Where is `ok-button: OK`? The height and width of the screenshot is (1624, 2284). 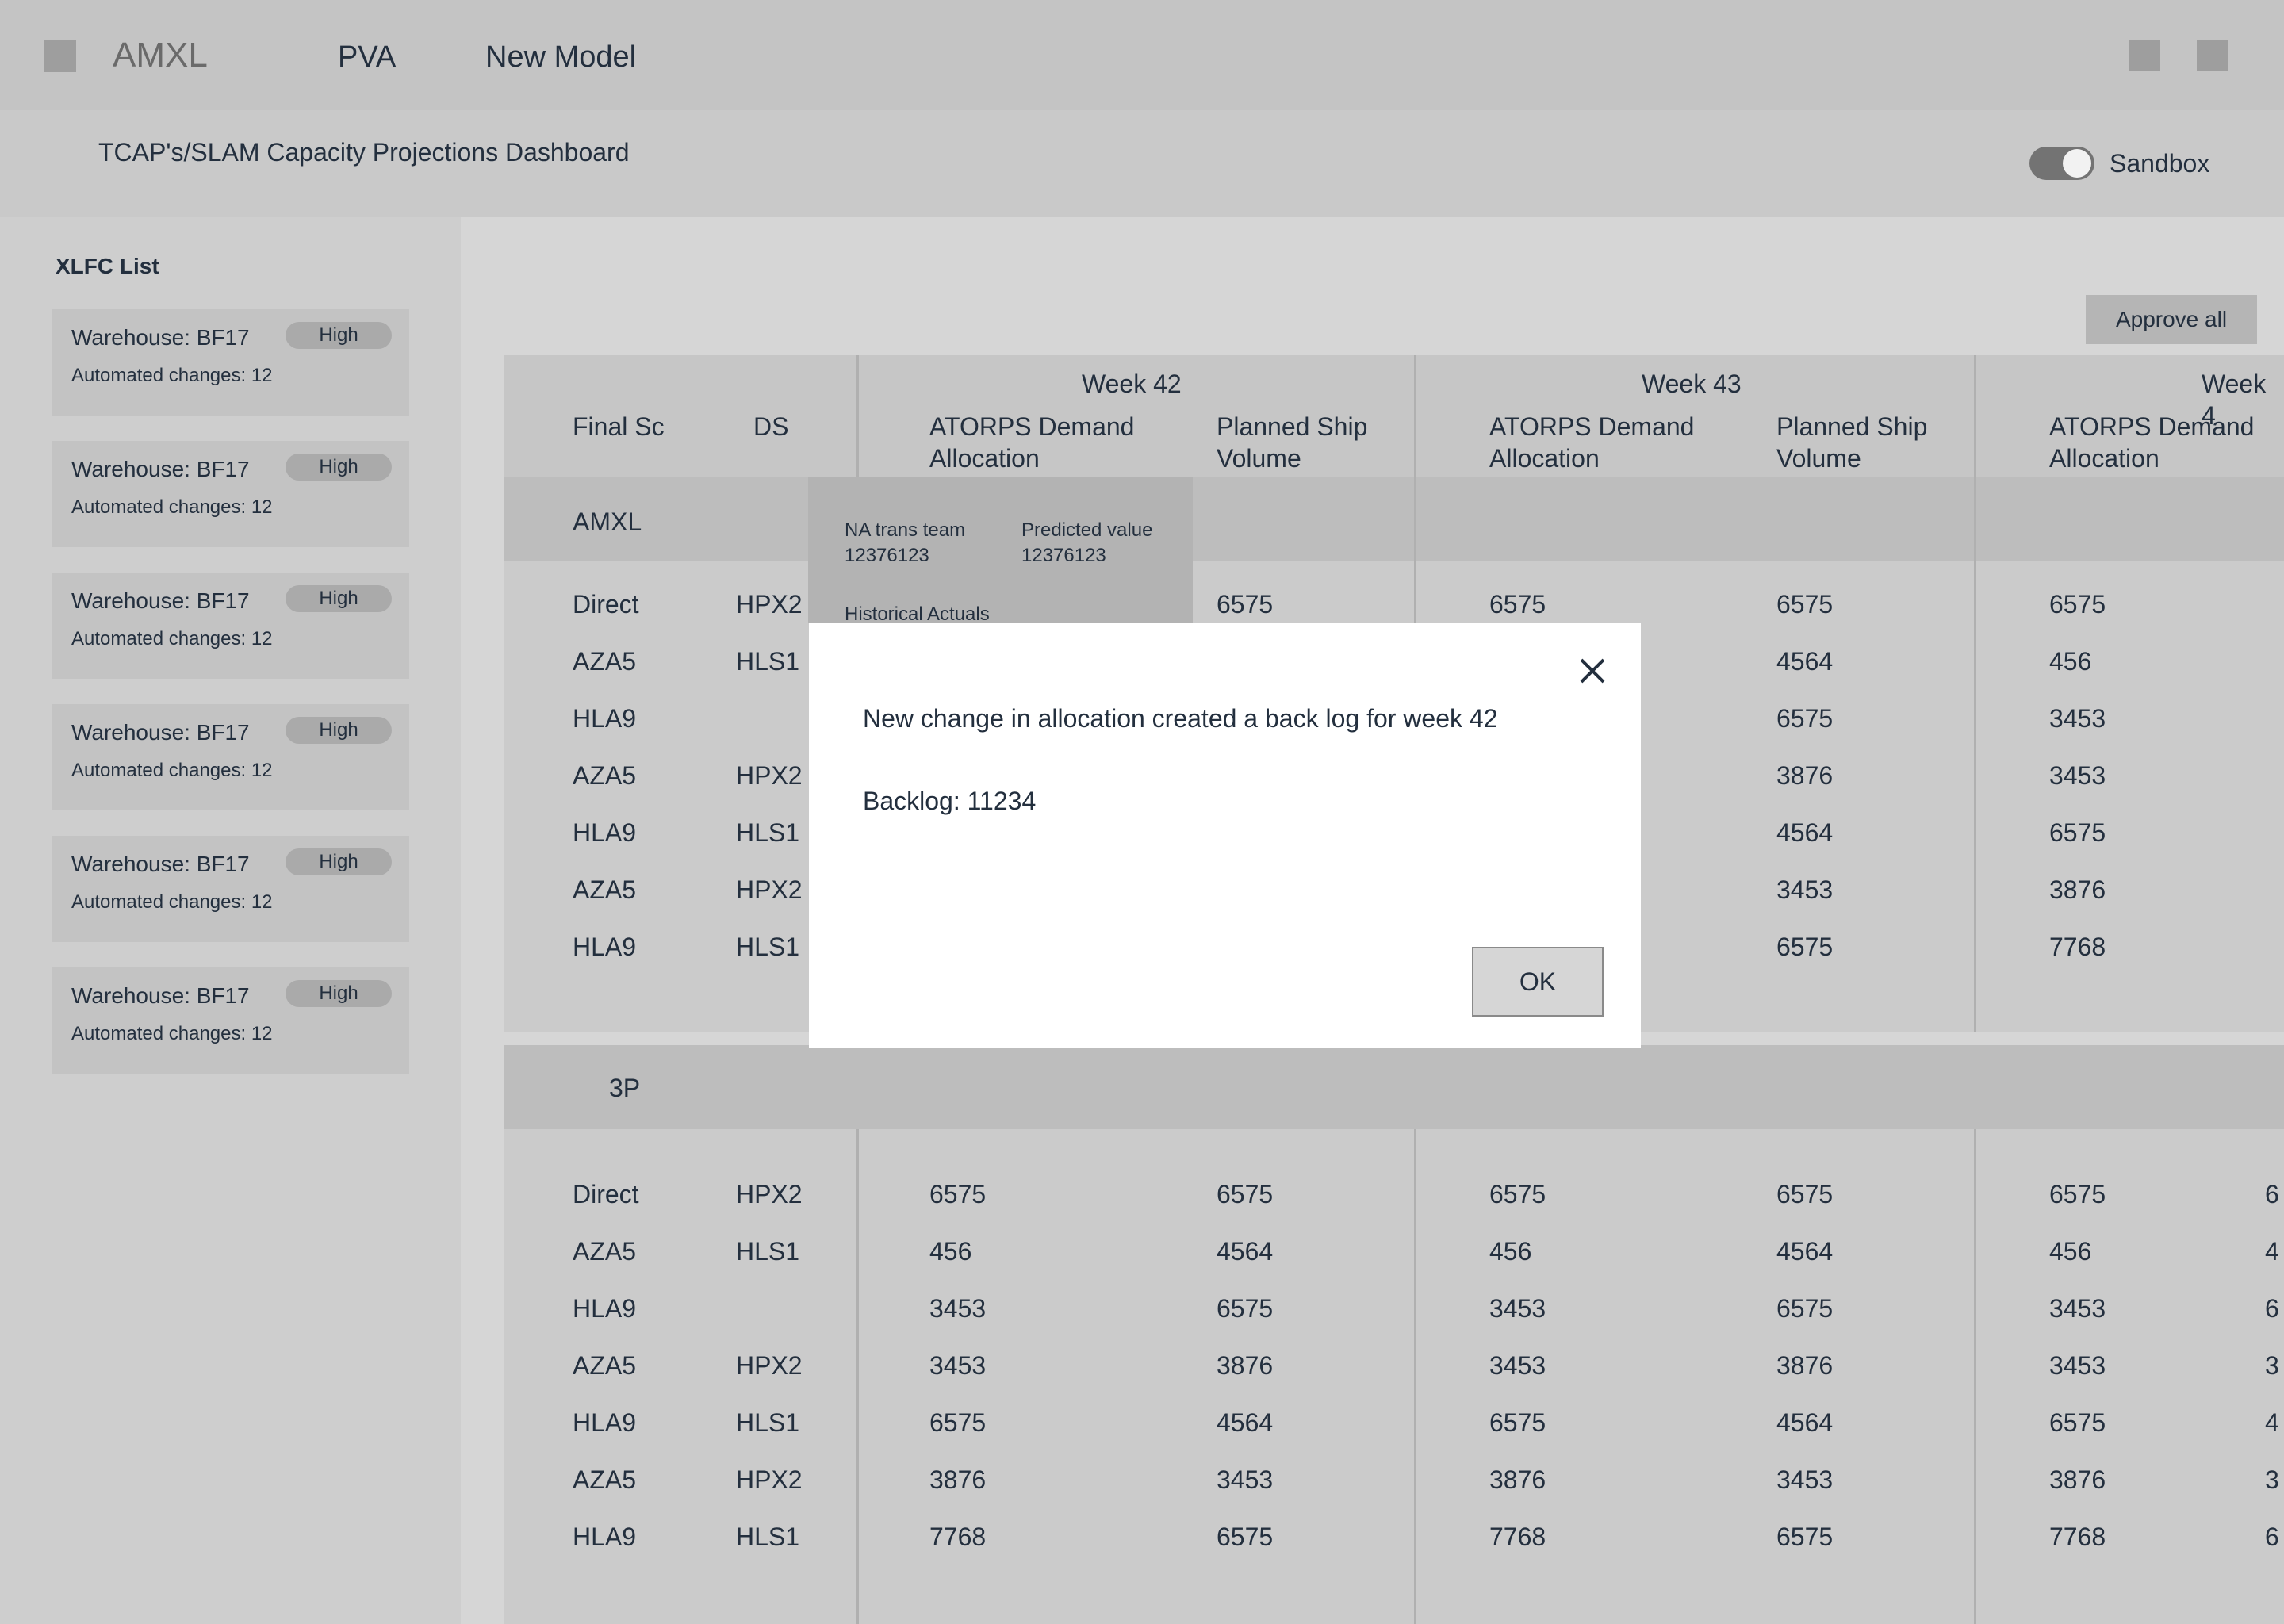
ok-button: OK is located at coordinates (1538, 982).